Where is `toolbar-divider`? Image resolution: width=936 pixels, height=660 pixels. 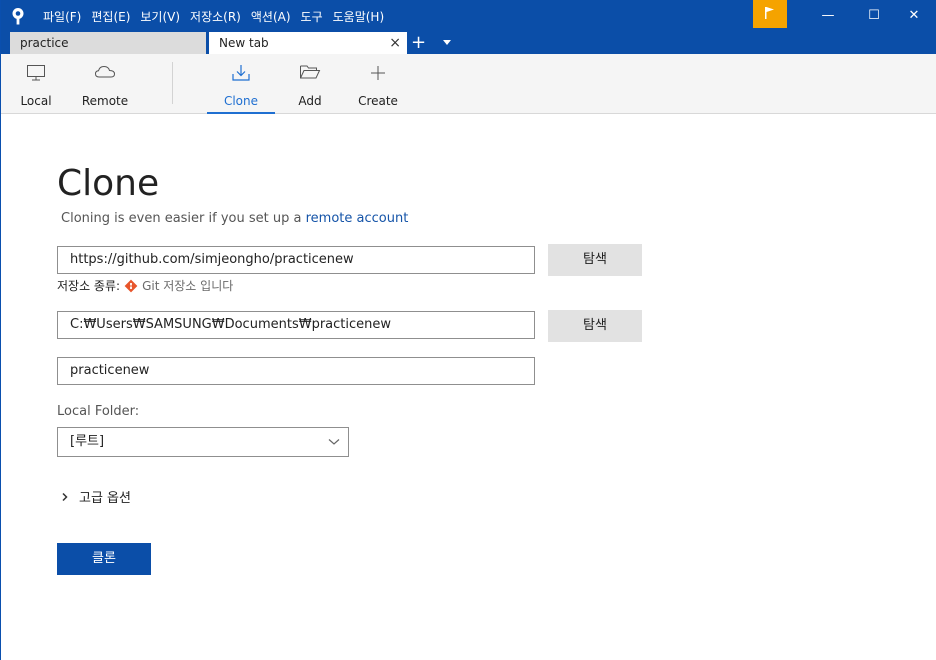 toolbar-divider is located at coordinates (172, 83).